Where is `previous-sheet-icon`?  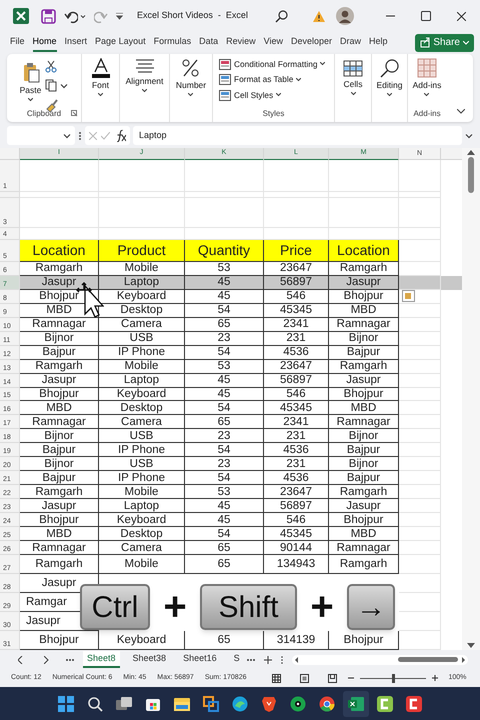
previous-sheet-icon is located at coordinates (20, 660).